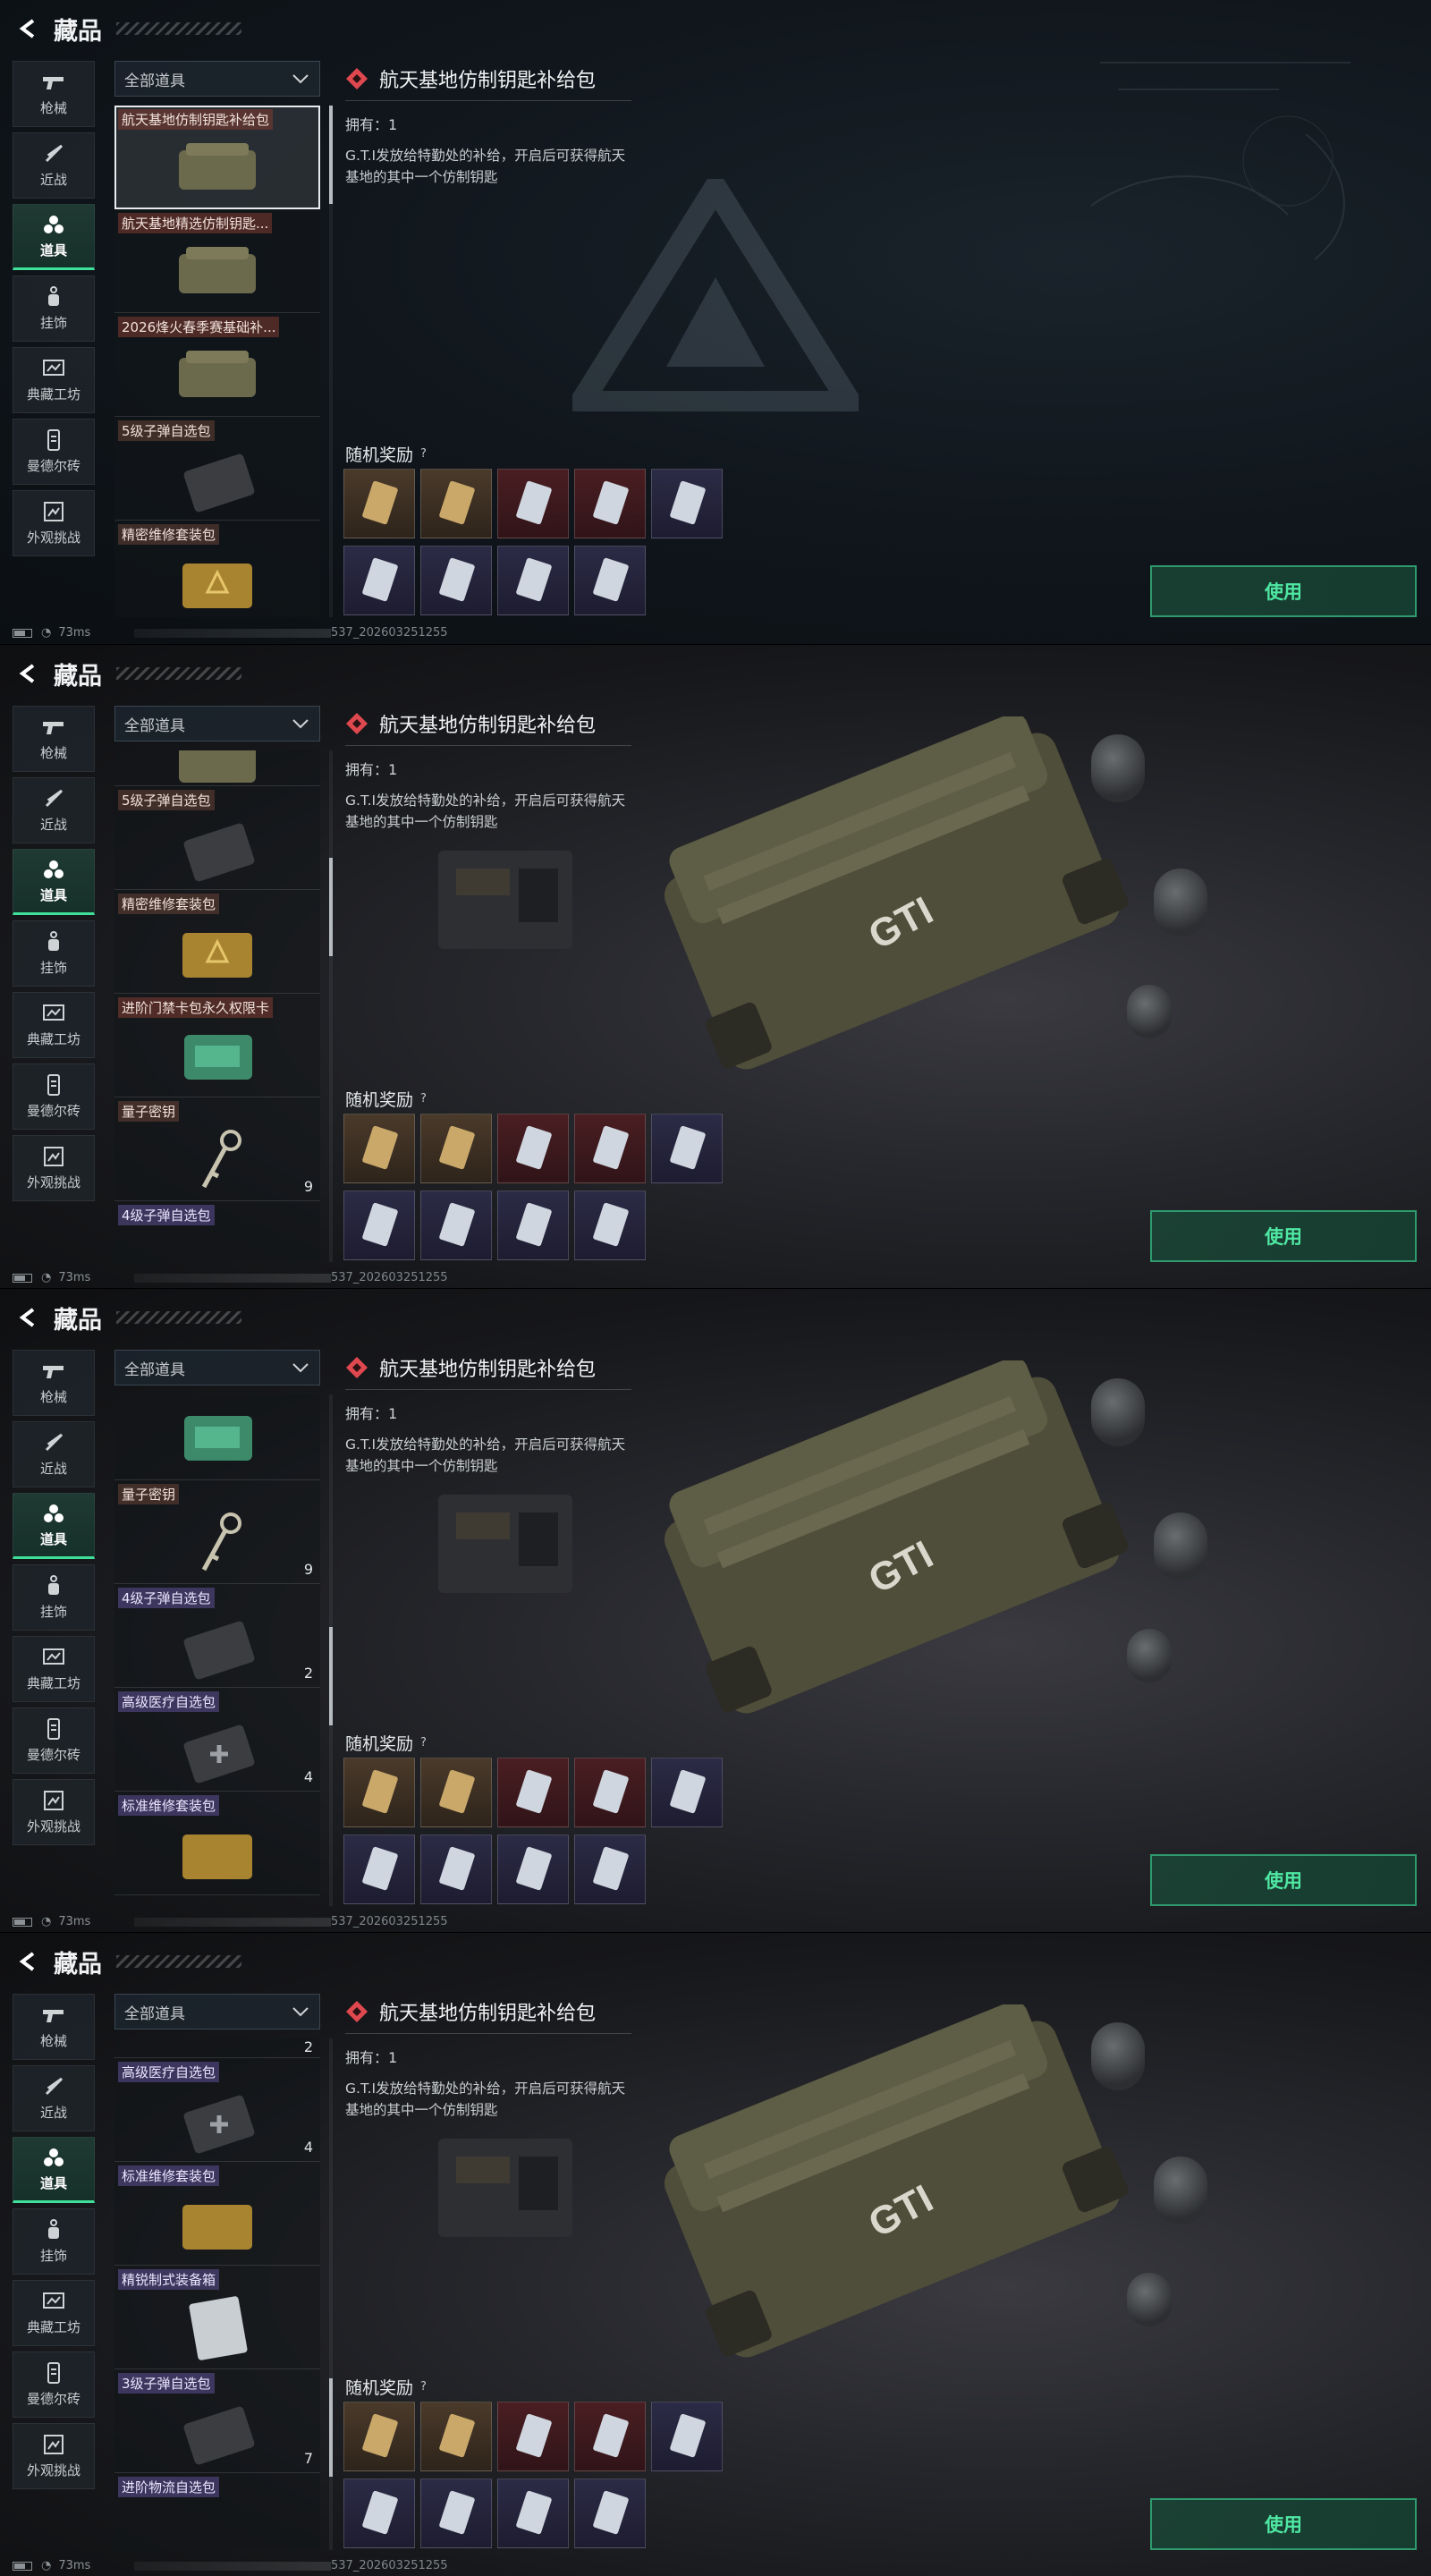 The image size is (1431, 2576). What do you see at coordinates (217, 2317) in the screenshot?
I see `list-item: 精锐制式装备箱` at bounding box center [217, 2317].